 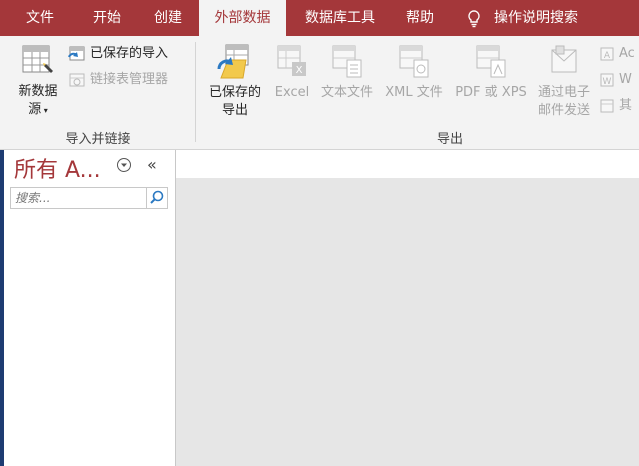 I want to click on saved-imports-label: 已保存的导入, so click(x=129, y=53).